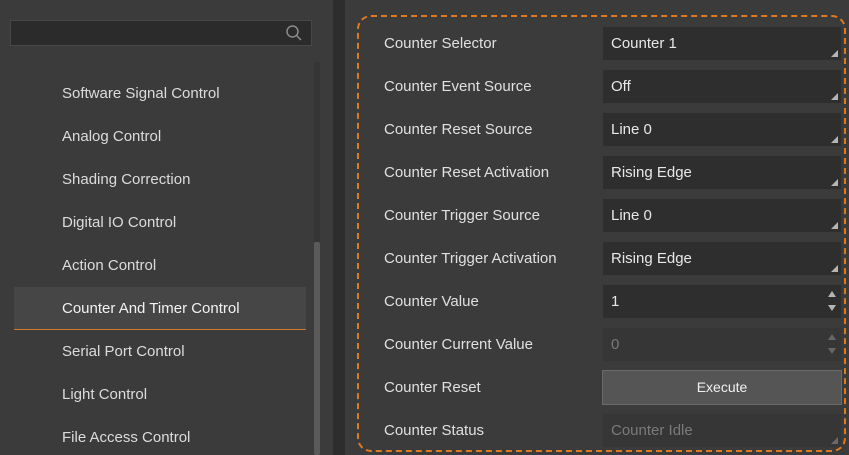  I want to click on property-row-counter-status: Counter Status Counter Idle, so click(614, 430).